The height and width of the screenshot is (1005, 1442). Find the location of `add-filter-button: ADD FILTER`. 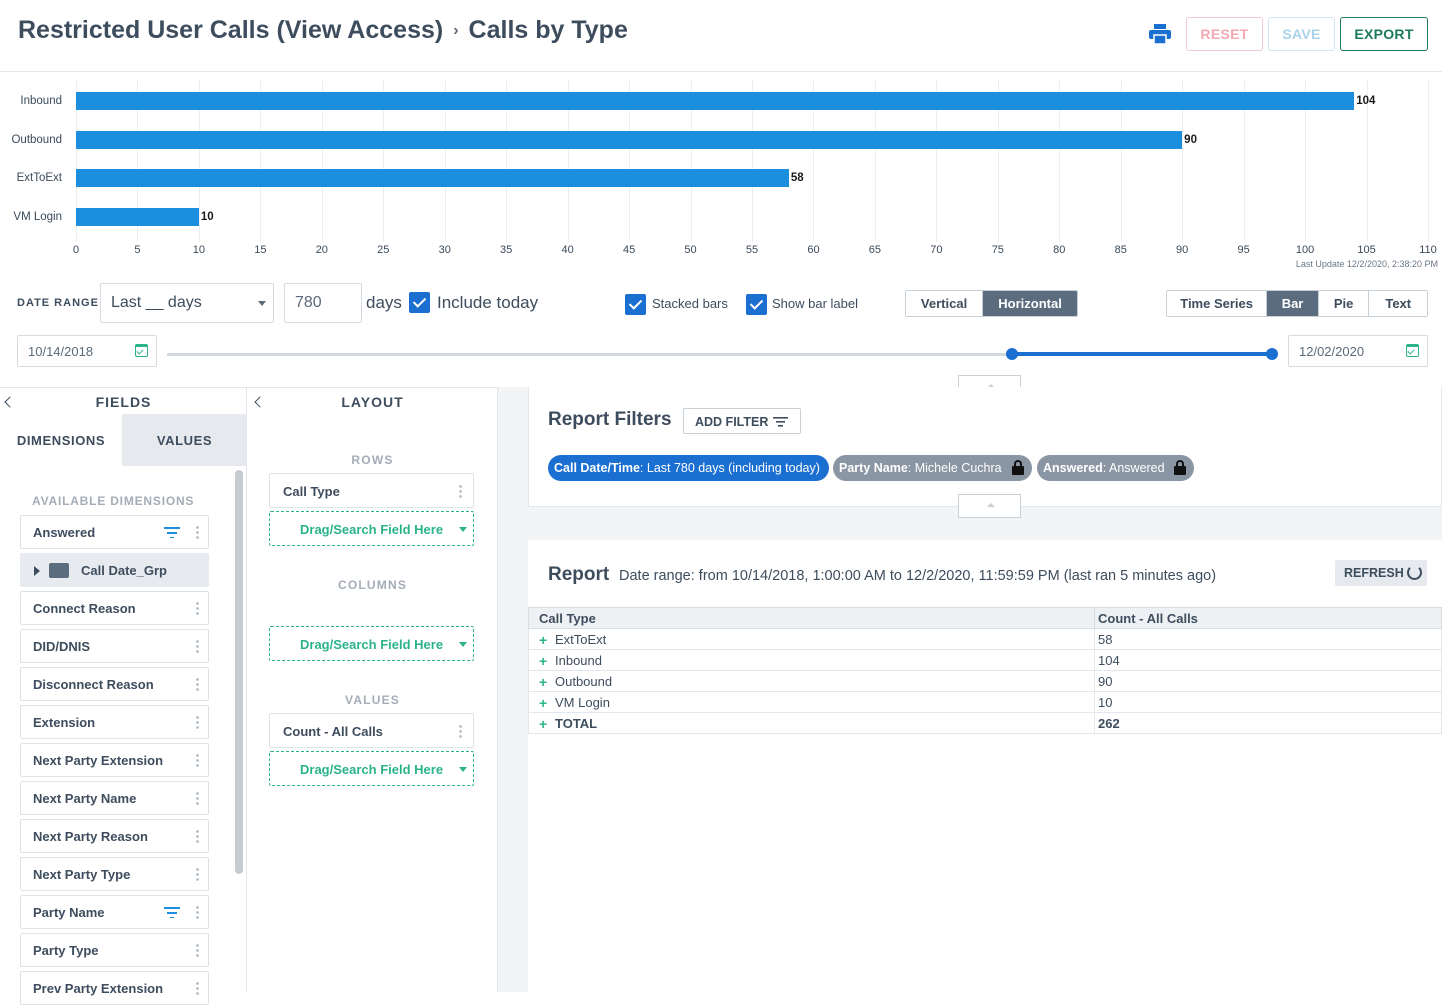

add-filter-button: ADD FILTER is located at coordinates (742, 421).